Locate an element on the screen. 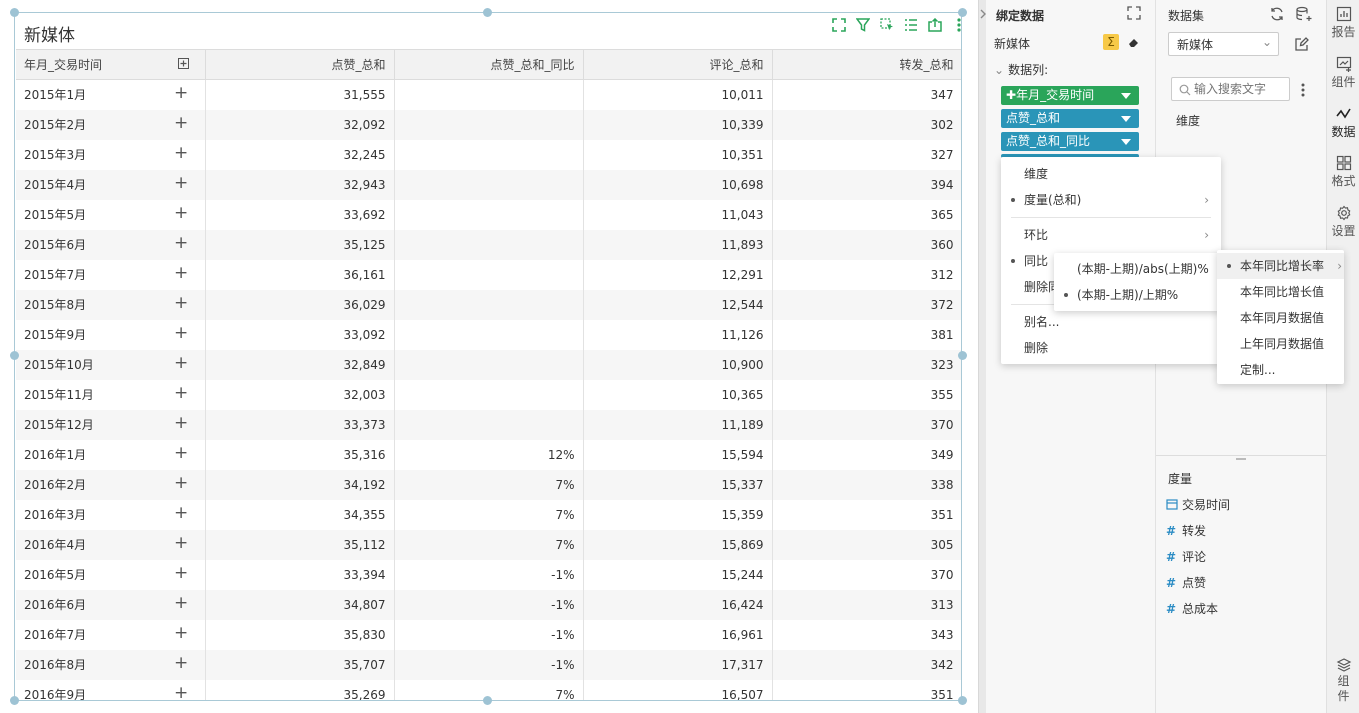 The image size is (1359, 713). cell-comments-sum: 10,365 is located at coordinates (678, 394).